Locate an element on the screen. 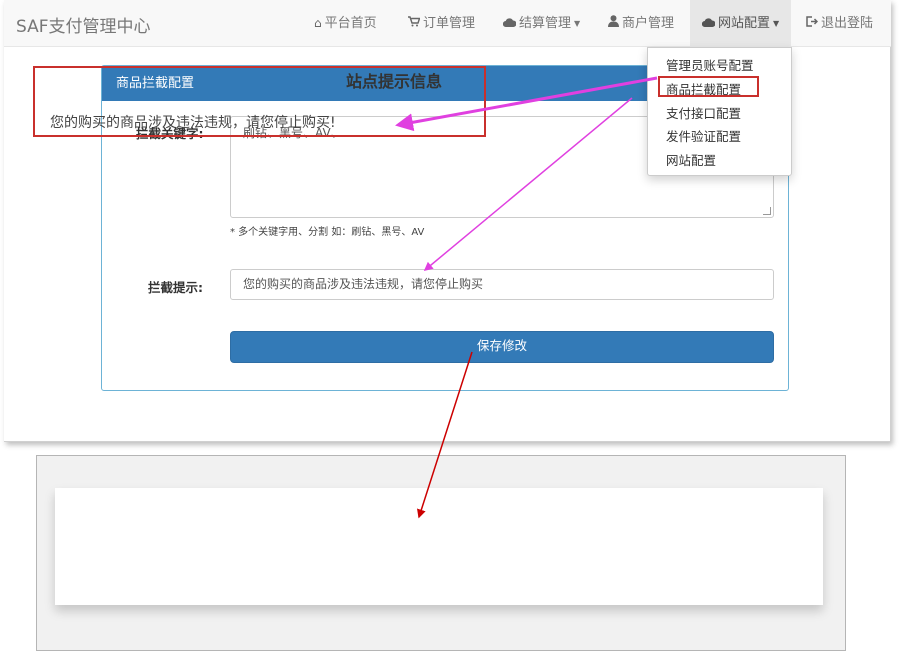 This screenshot has height=657, width=900. resize-handle-icon is located at coordinates (767, 211).